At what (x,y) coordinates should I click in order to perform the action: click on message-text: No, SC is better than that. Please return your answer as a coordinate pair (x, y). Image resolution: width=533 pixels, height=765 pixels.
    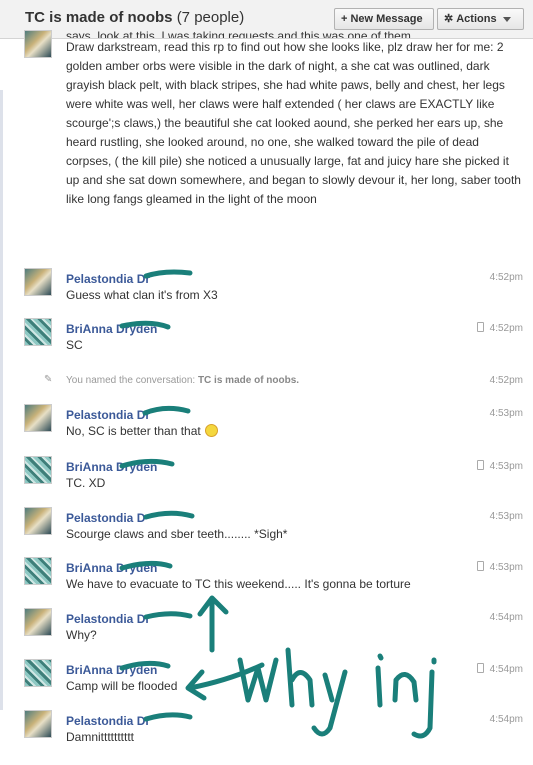
    Looking at the image, I should click on (142, 431).